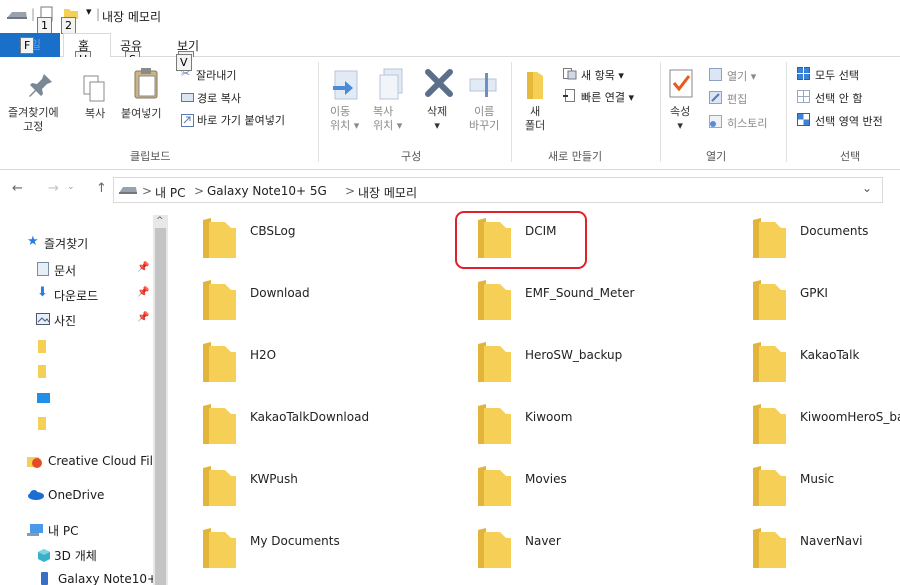 The height and width of the screenshot is (585, 900). Describe the element at coordinates (831, 541) in the screenshot. I see `folder-name: NaverNavi` at that location.